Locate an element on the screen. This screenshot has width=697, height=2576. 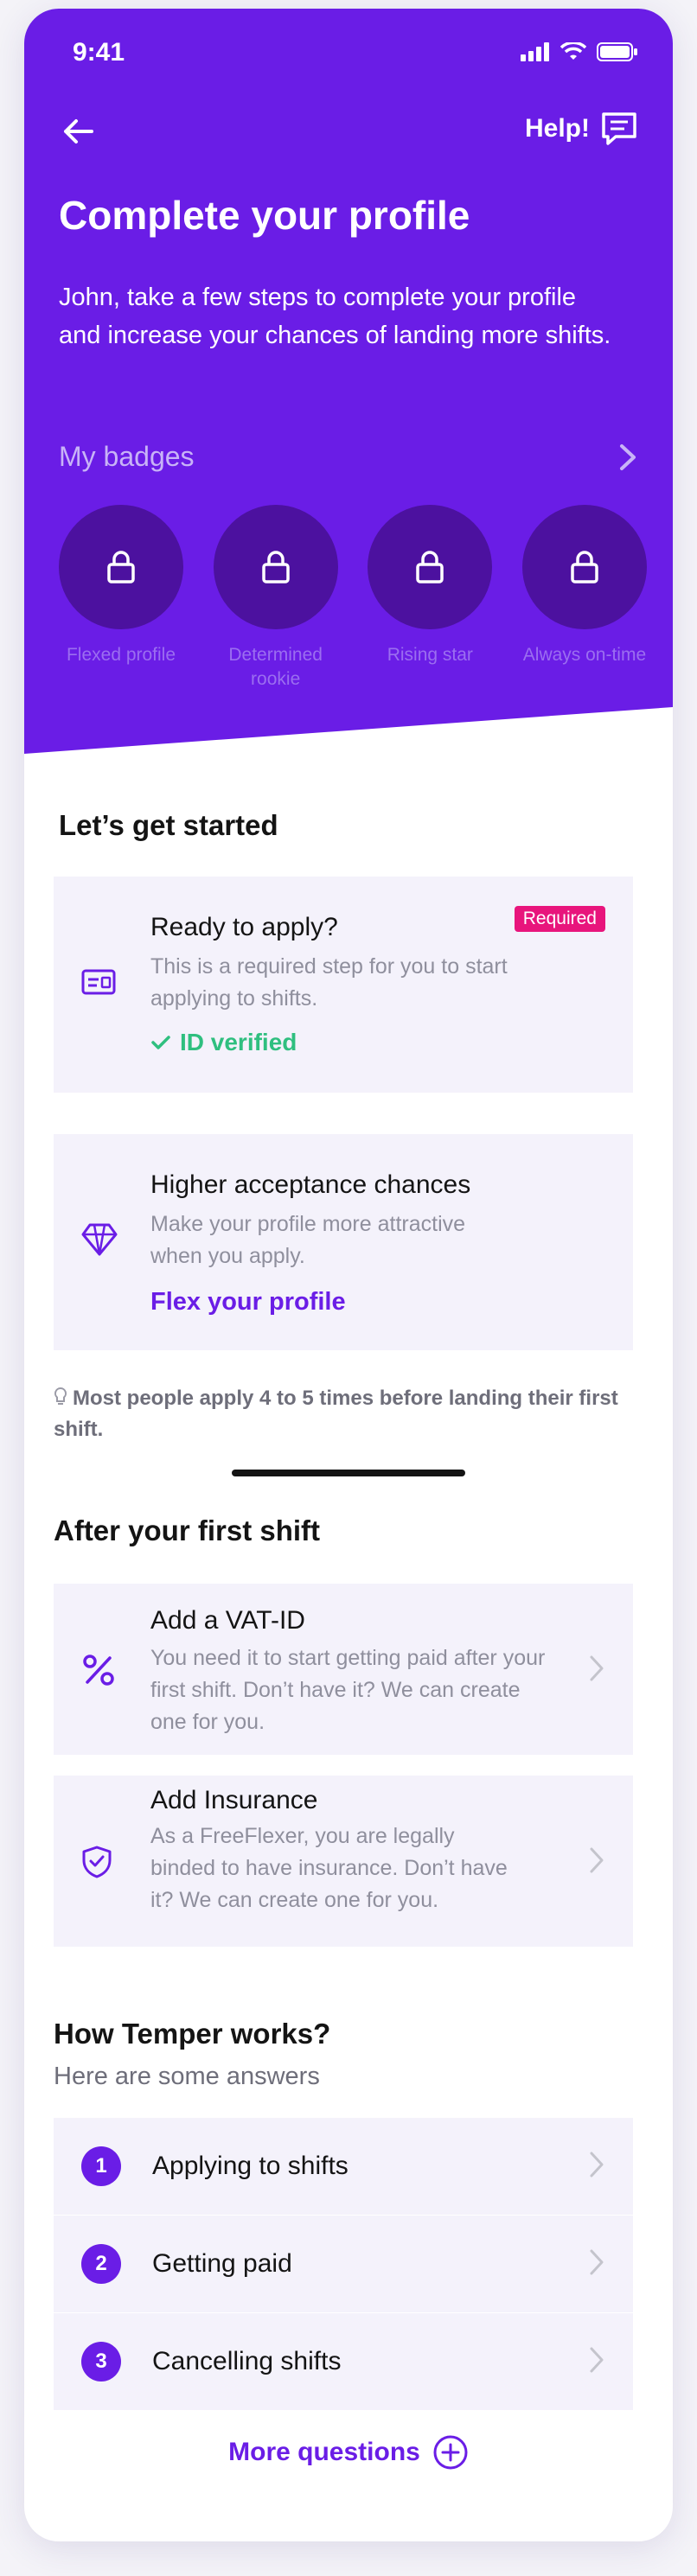
help-button: Help! is located at coordinates (581, 129).